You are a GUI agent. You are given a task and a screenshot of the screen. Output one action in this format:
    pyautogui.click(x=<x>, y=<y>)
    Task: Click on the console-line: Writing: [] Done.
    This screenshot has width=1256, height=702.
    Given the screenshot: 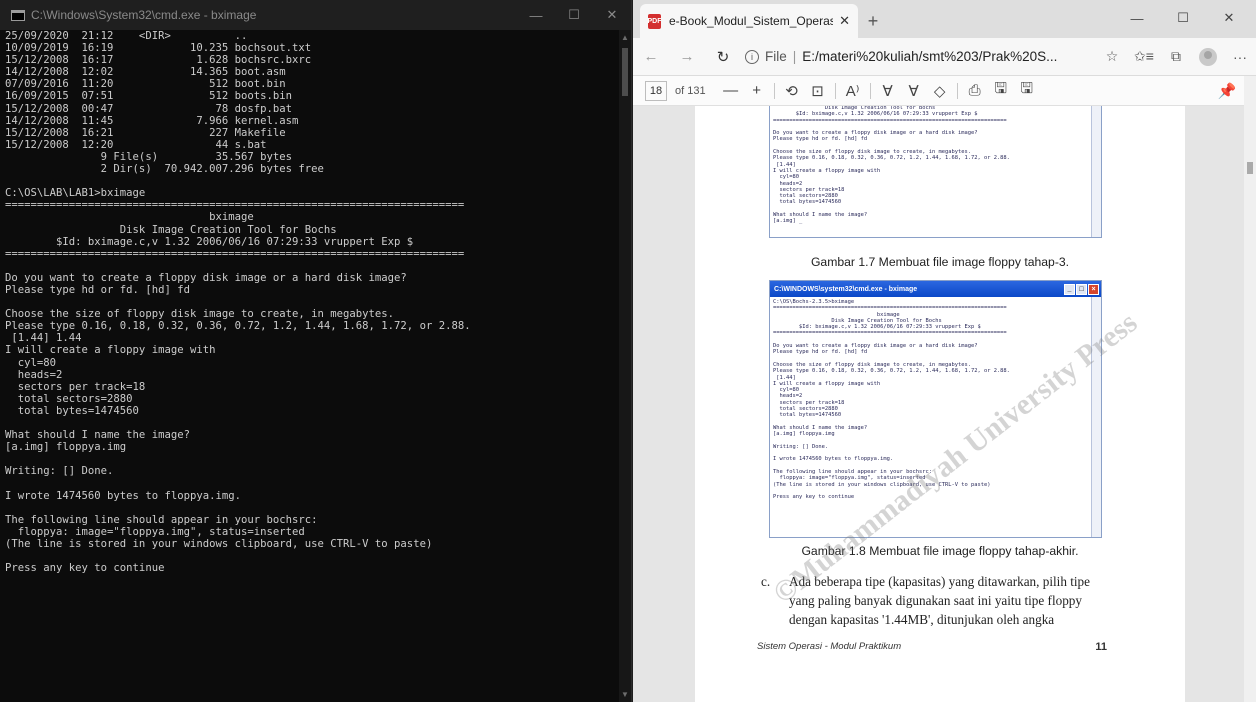 What is the action you would take?
    pyautogui.click(x=59, y=471)
    